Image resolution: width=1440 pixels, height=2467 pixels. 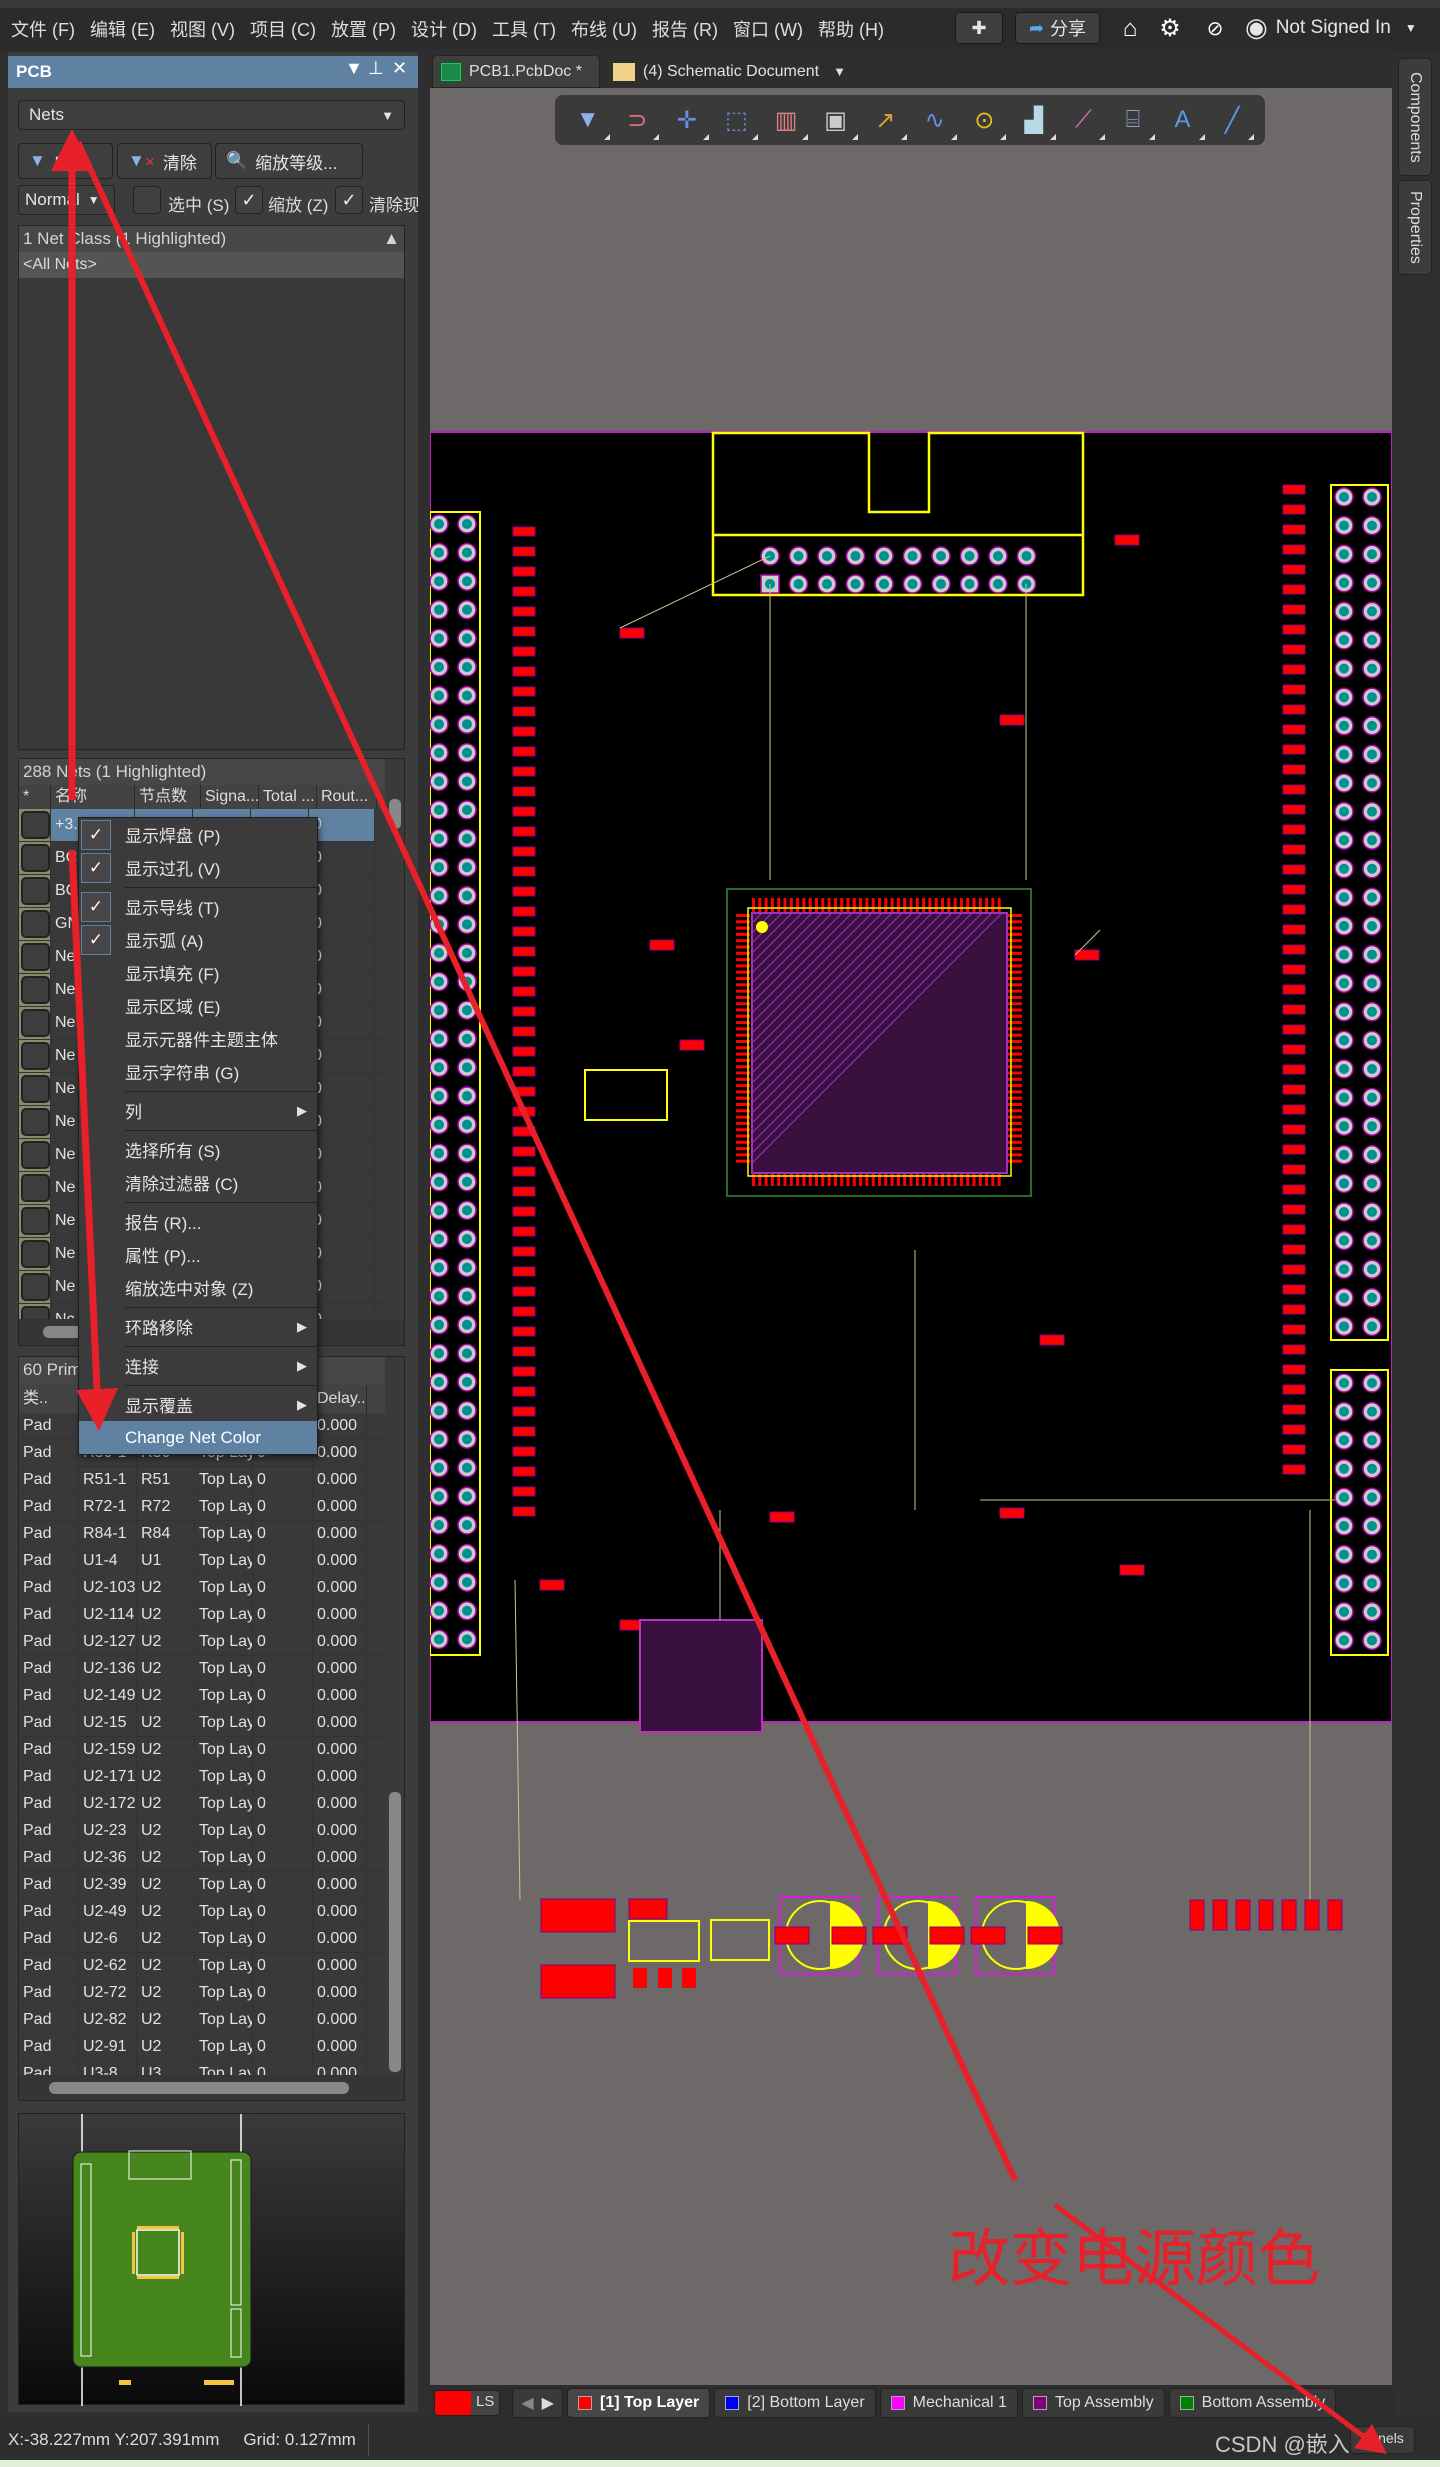 What do you see at coordinates (689, 121) in the screenshot?
I see `move-cross-icon: ✛` at bounding box center [689, 121].